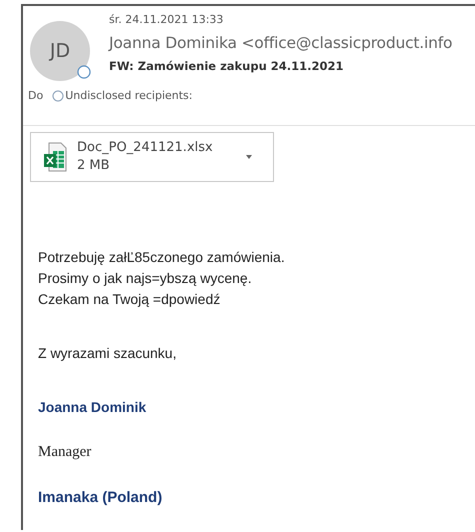 The height and width of the screenshot is (532, 475). What do you see at coordinates (94, 166) in the screenshot?
I see `attachment-size: 2 MB` at bounding box center [94, 166].